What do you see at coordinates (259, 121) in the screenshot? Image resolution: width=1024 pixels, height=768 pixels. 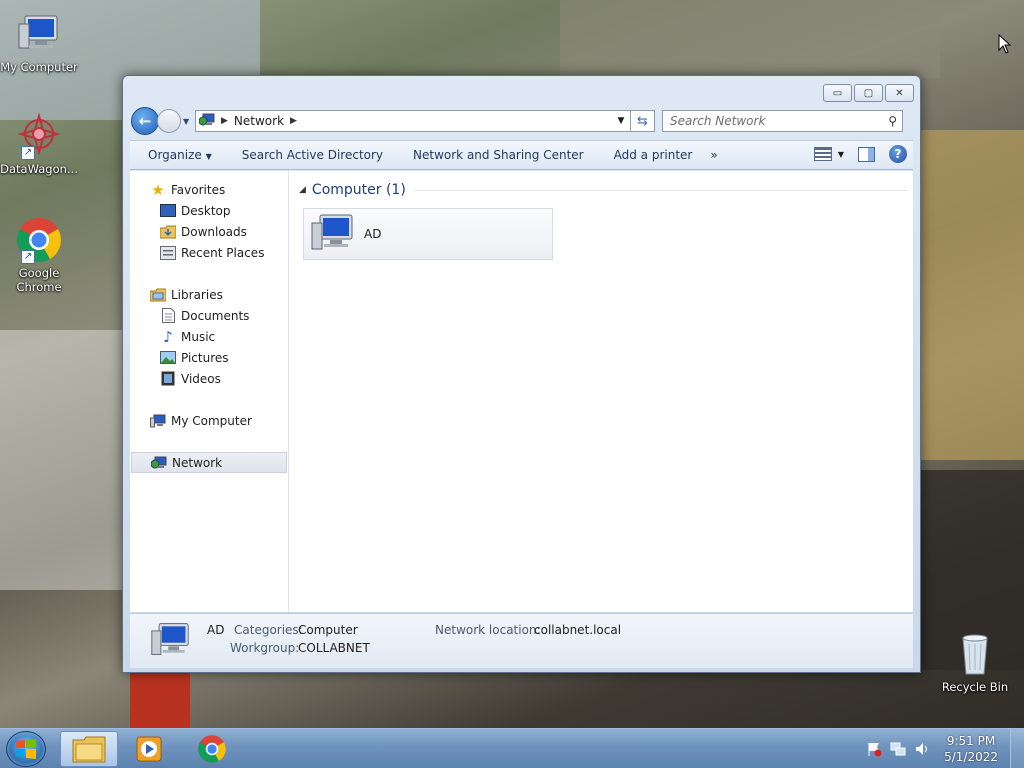 I see `breadcrumb-network: Network` at bounding box center [259, 121].